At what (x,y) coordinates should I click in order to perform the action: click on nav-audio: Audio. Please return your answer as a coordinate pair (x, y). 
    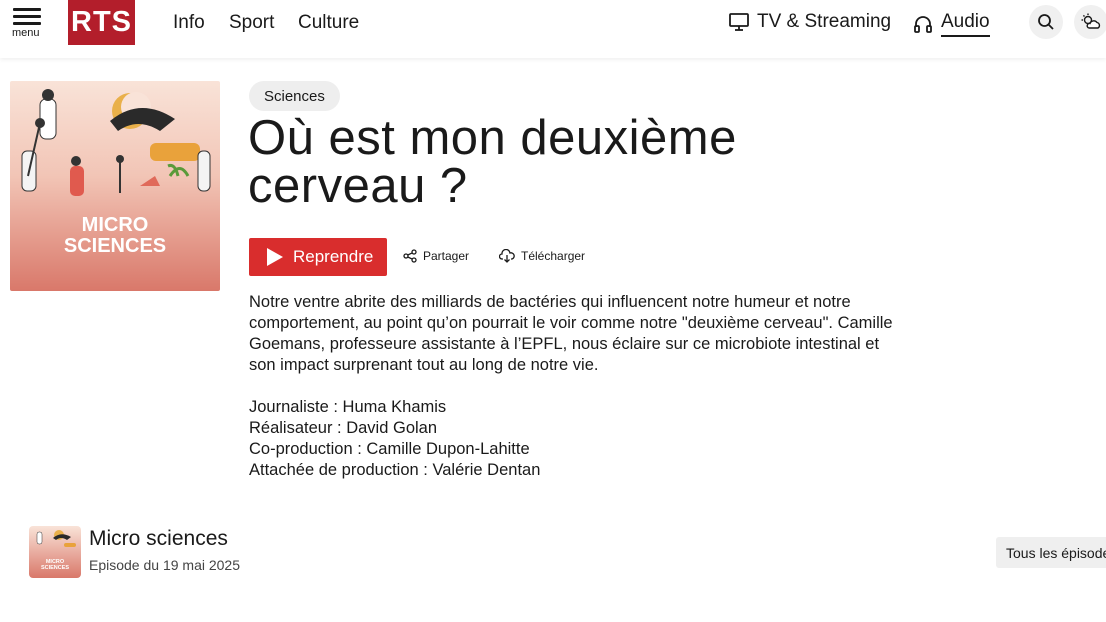
    Looking at the image, I should click on (951, 24).